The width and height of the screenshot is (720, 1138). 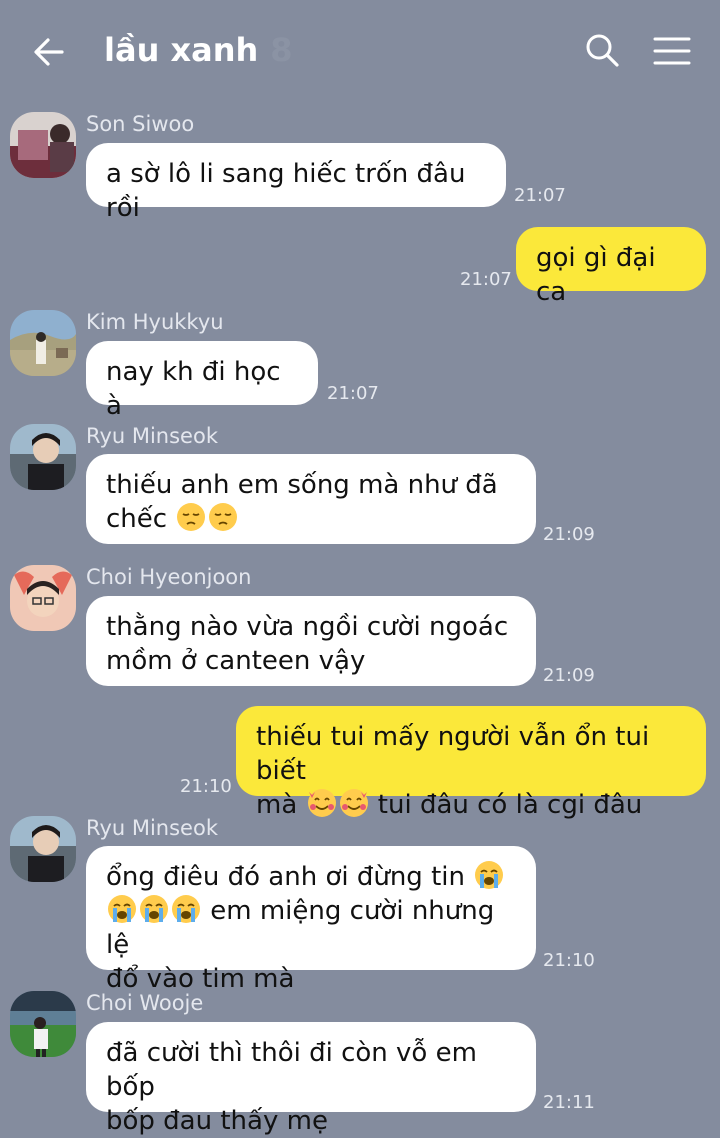 I want to click on chat-title: lầu xanh 8, so click(x=198, y=50).